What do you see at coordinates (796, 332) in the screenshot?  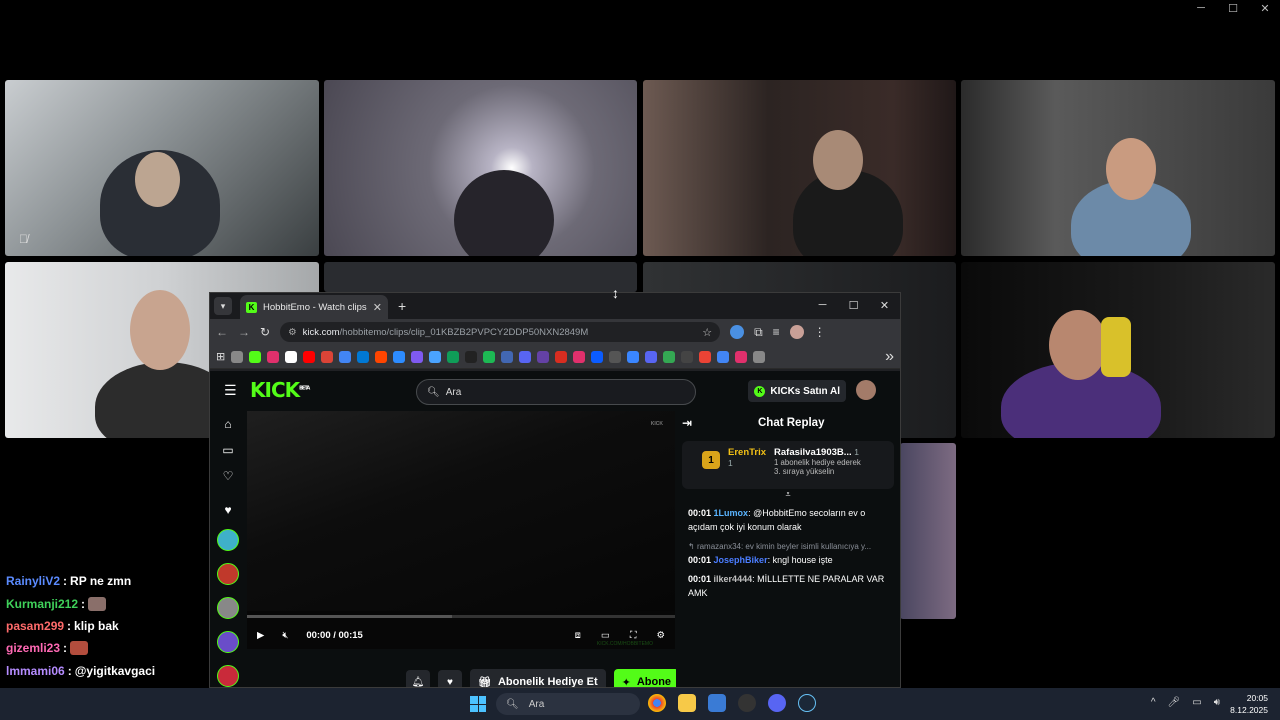 I see `profile-avatar` at bounding box center [796, 332].